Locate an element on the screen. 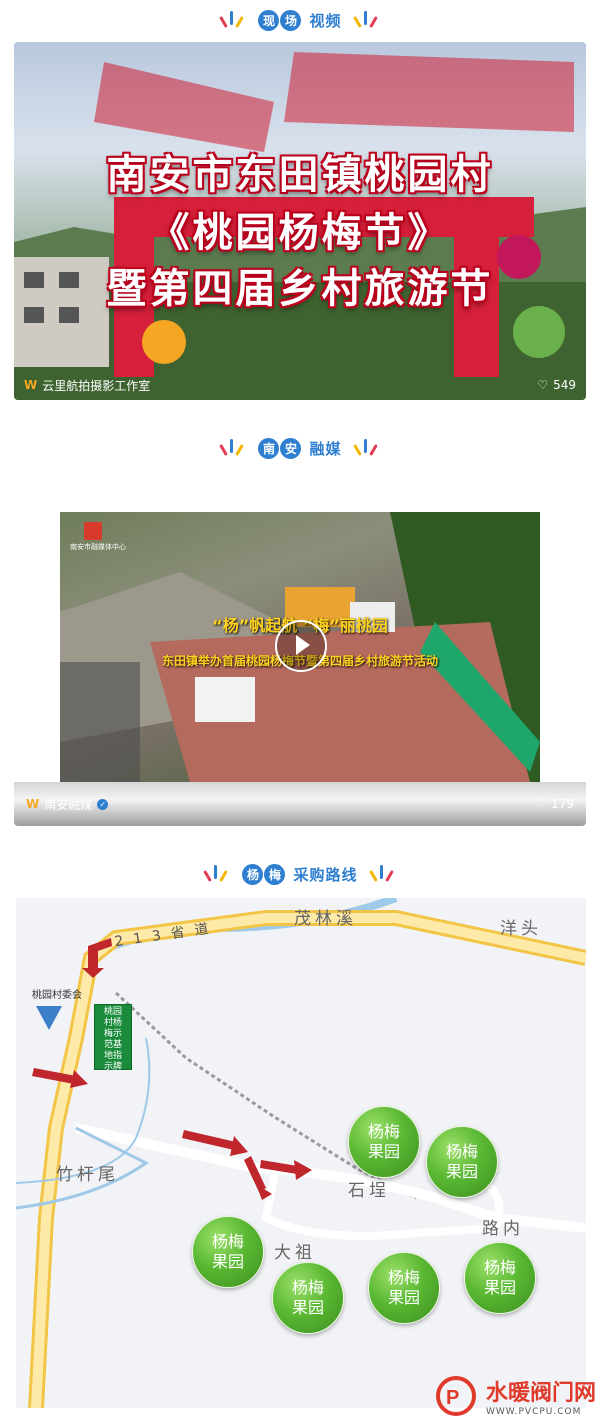 This screenshot has height=1420, width=600. watermark-name: 水暖阀门网 is located at coordinates (540, 1392).